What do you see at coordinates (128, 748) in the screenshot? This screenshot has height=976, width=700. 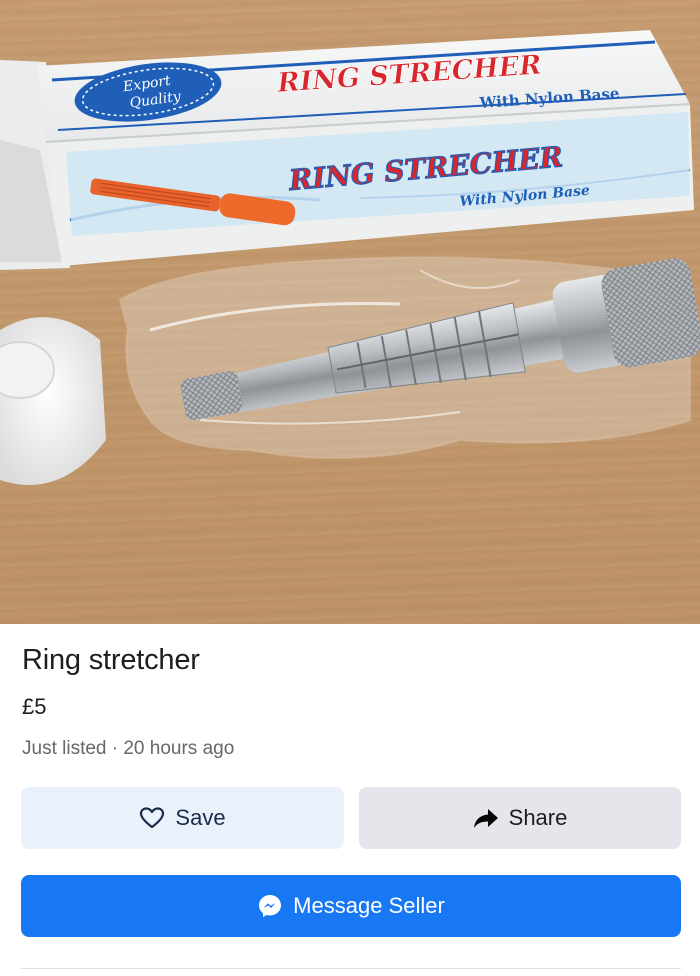 I see `listing-time: Just listed · 20 hours ago` at bounding box center [128, 748].